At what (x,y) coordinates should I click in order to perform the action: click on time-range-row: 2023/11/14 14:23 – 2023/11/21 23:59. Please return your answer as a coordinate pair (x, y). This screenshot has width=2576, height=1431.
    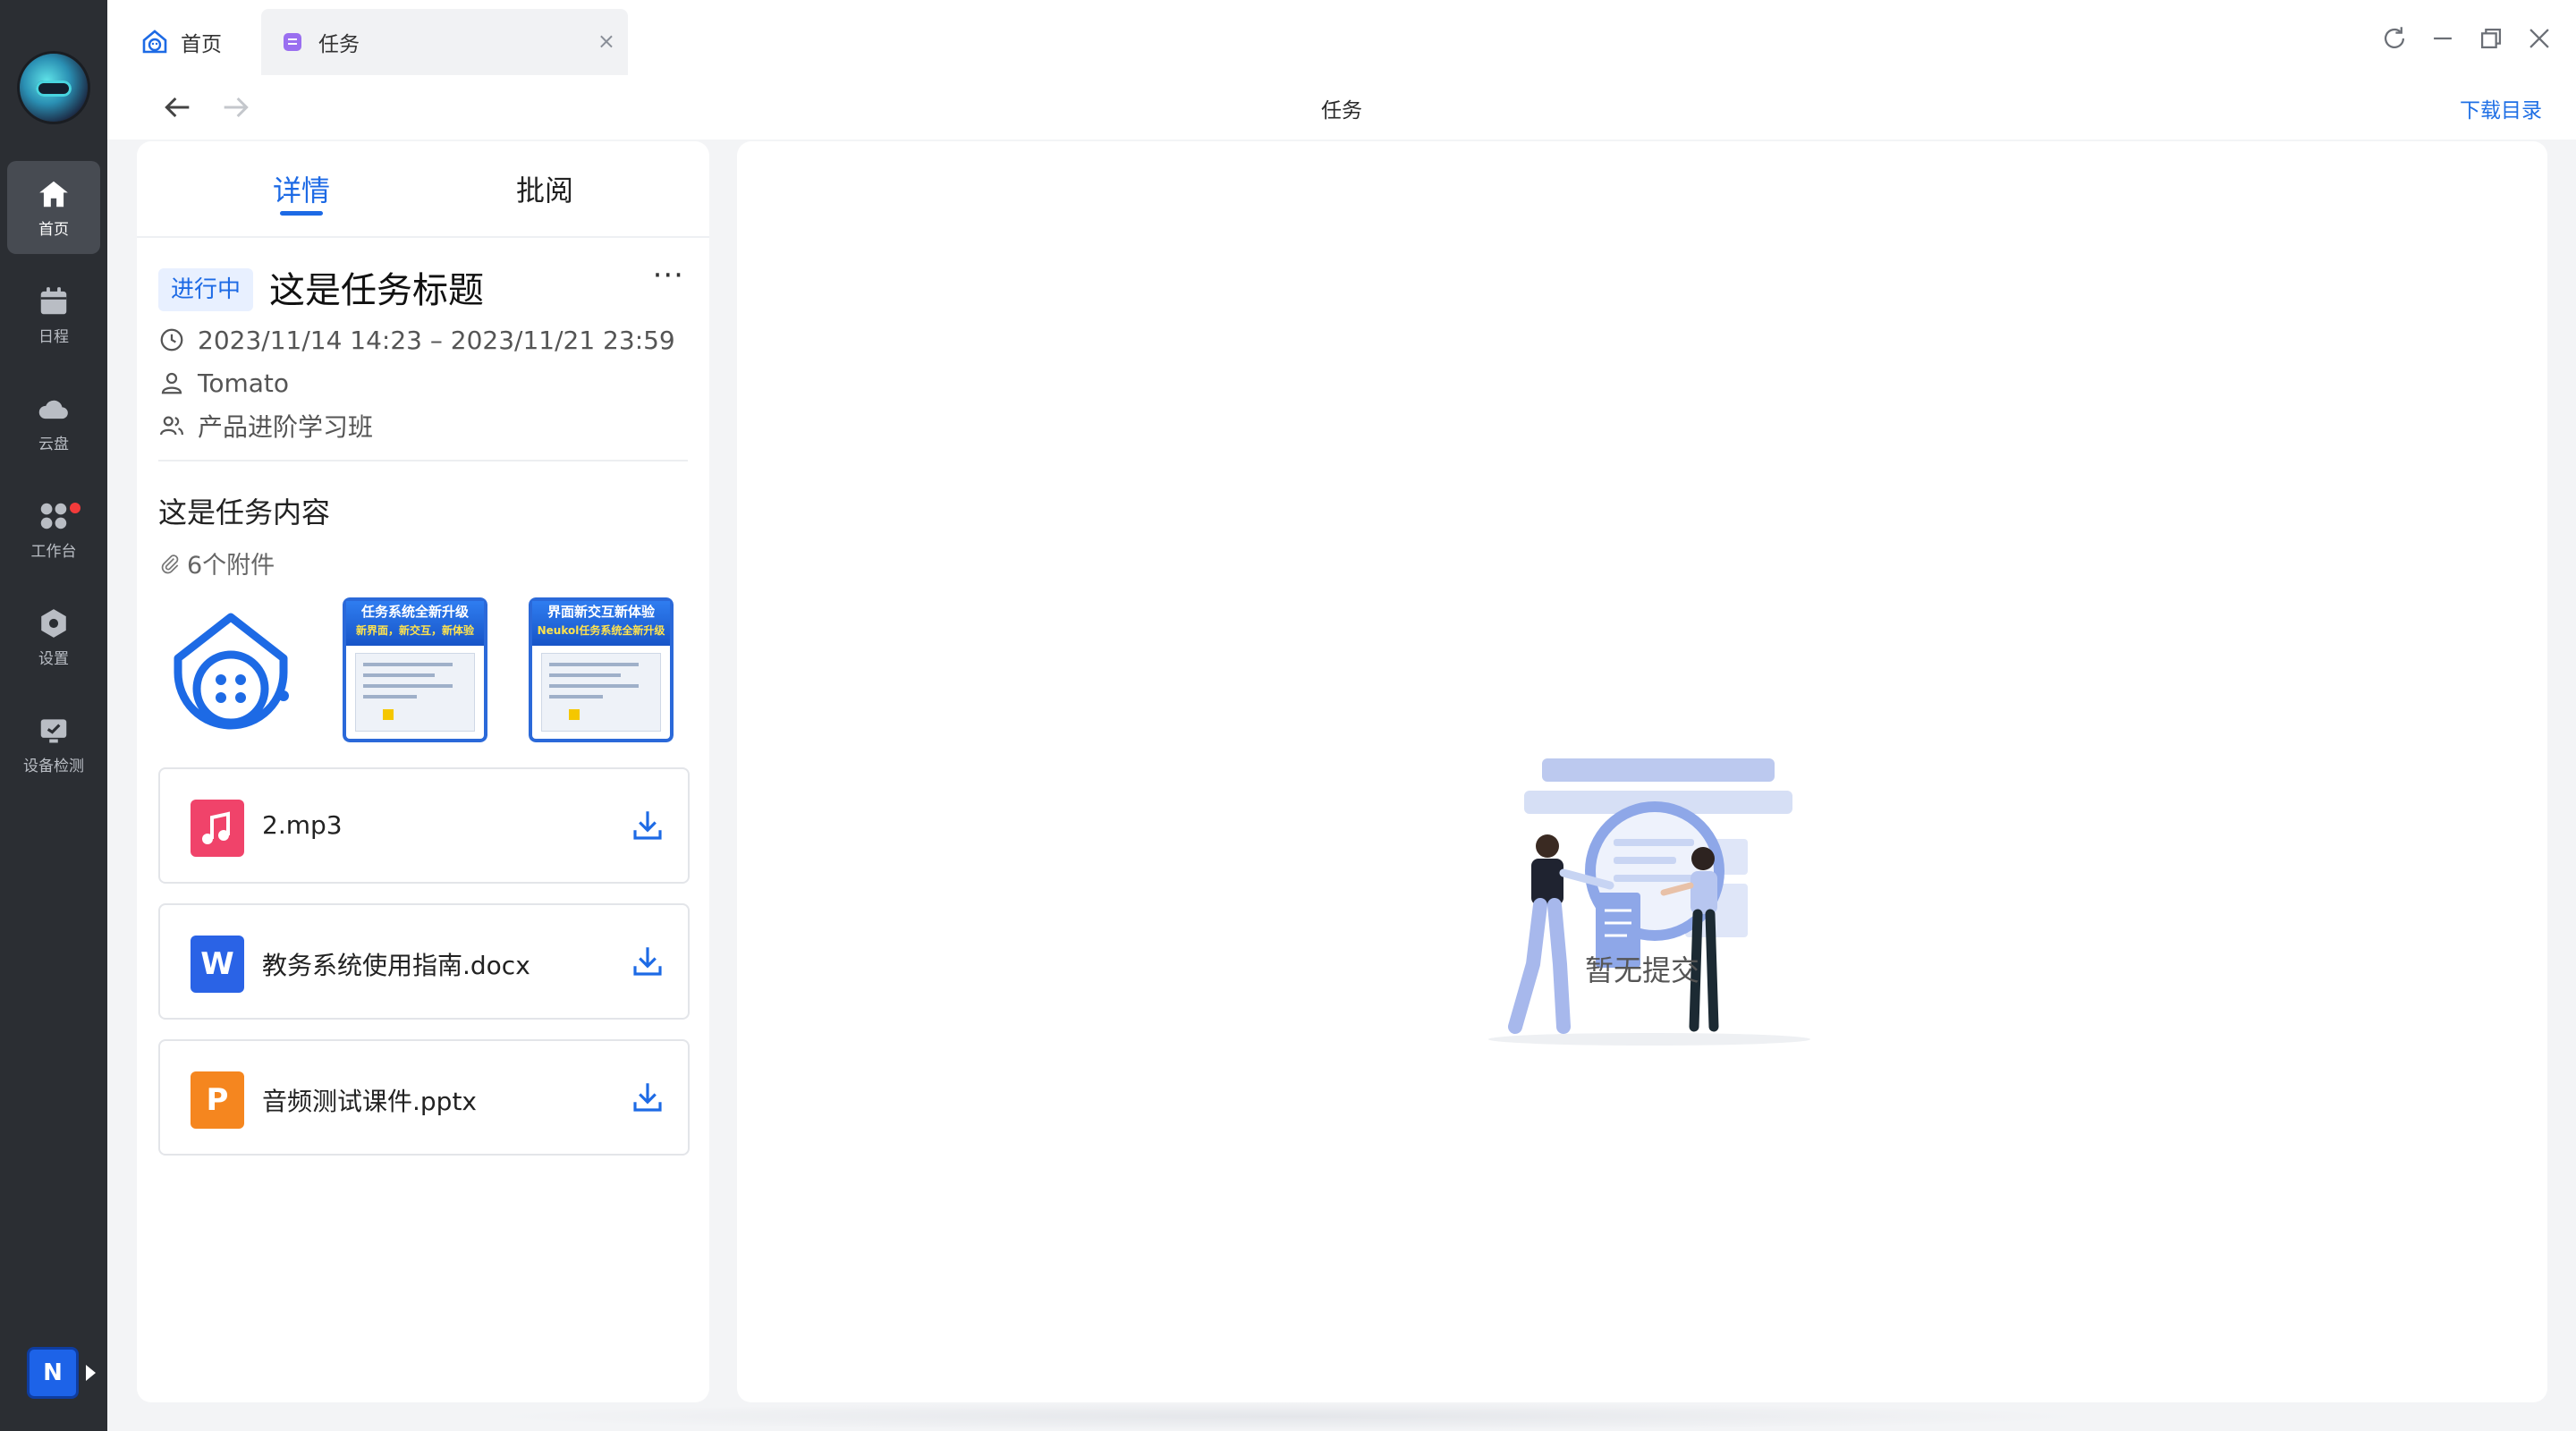
    Looking at the image, I should click on (416, 340).